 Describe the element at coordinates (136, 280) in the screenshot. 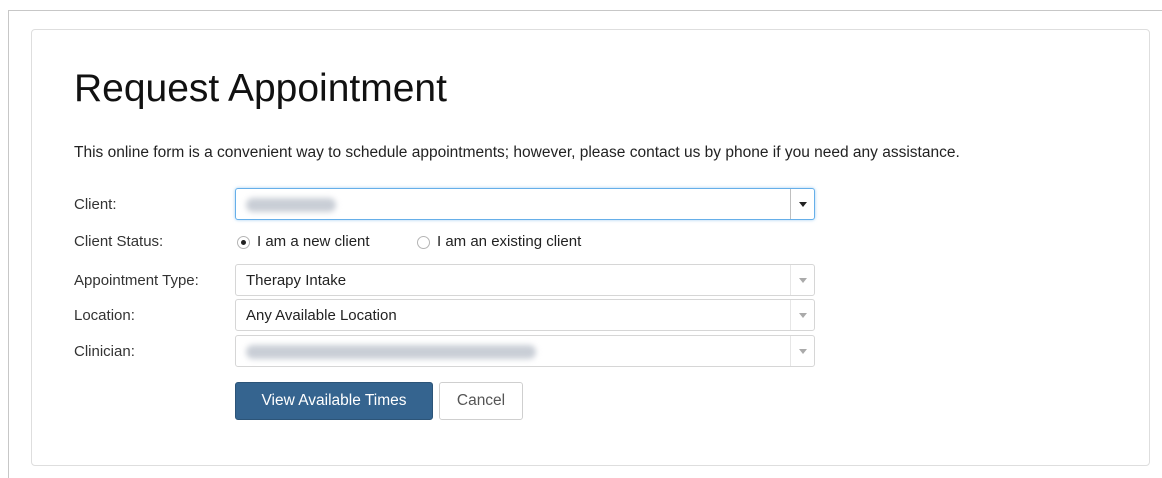

I see `appointment-type-label: Appointment Type:` at that location.